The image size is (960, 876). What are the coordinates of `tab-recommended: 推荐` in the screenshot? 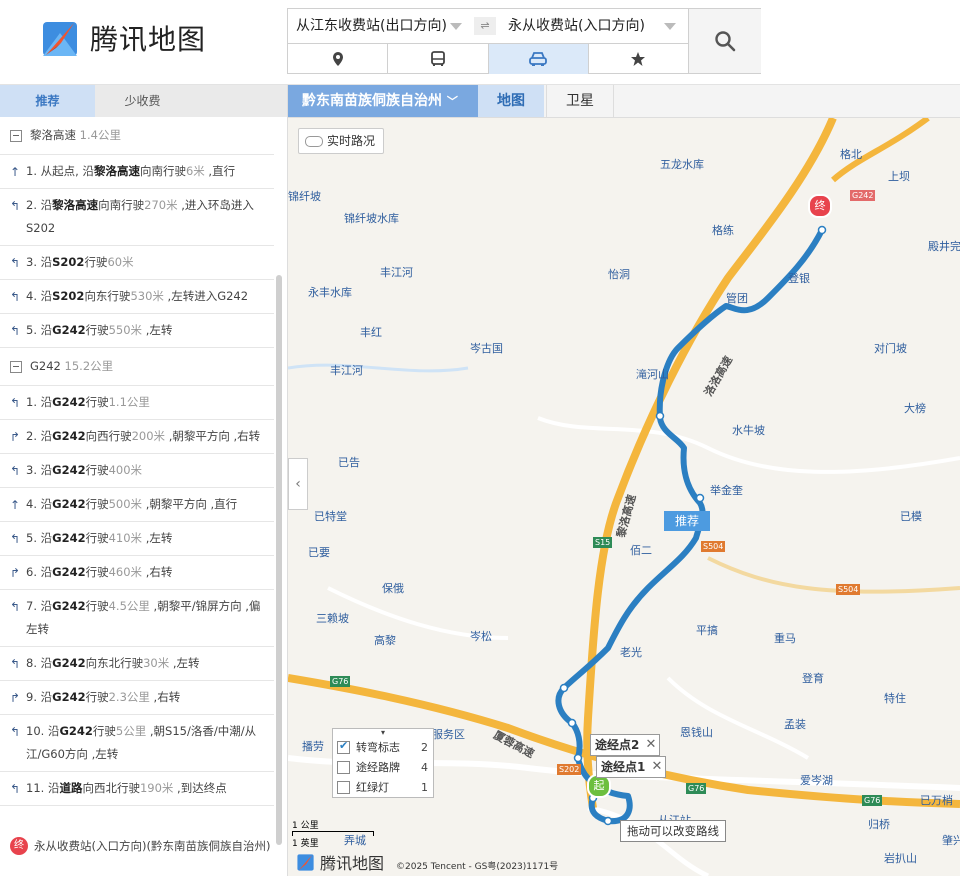 It's located at (47, 101).